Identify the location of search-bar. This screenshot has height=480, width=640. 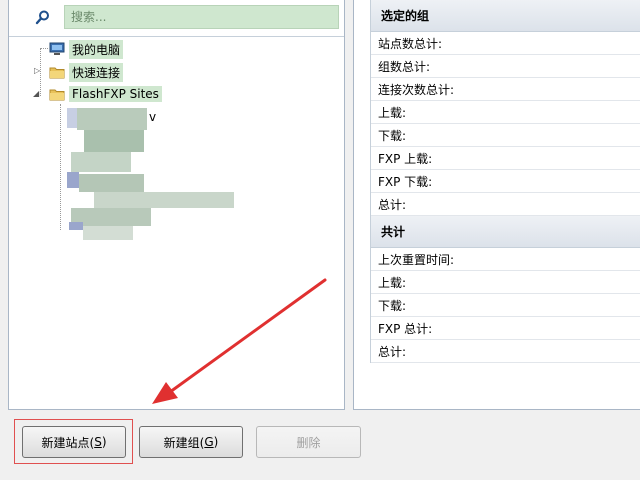
(176, 18).